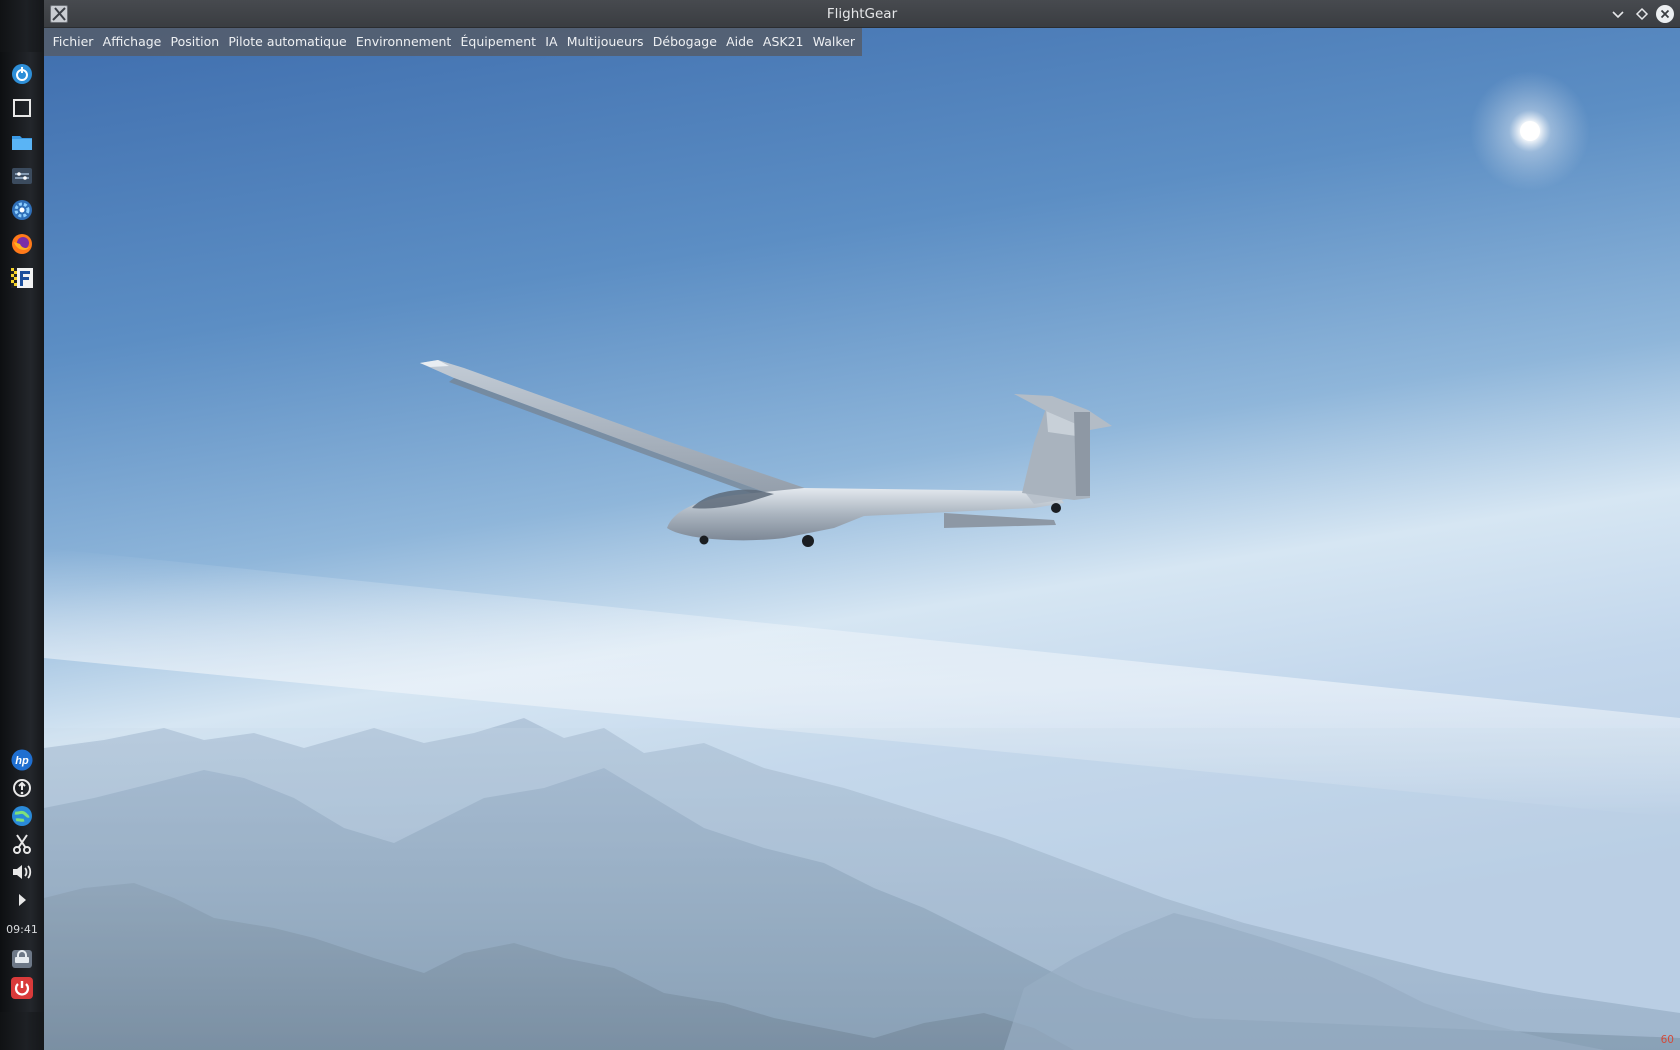  What do you see at coordinates (22, 74) in the screenshot?
I see `app-launcher-icon` at bounding box center [22, 74].